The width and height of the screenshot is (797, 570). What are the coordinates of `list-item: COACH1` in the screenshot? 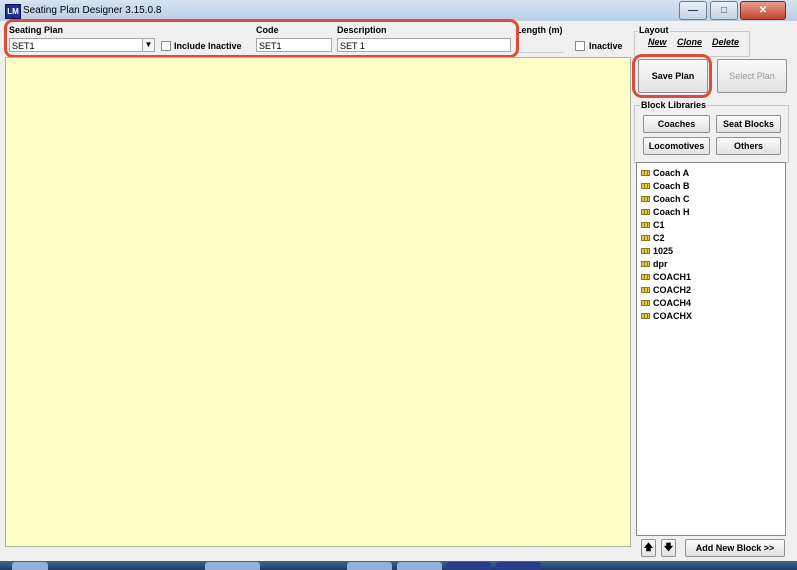 It's located at (711, 276).